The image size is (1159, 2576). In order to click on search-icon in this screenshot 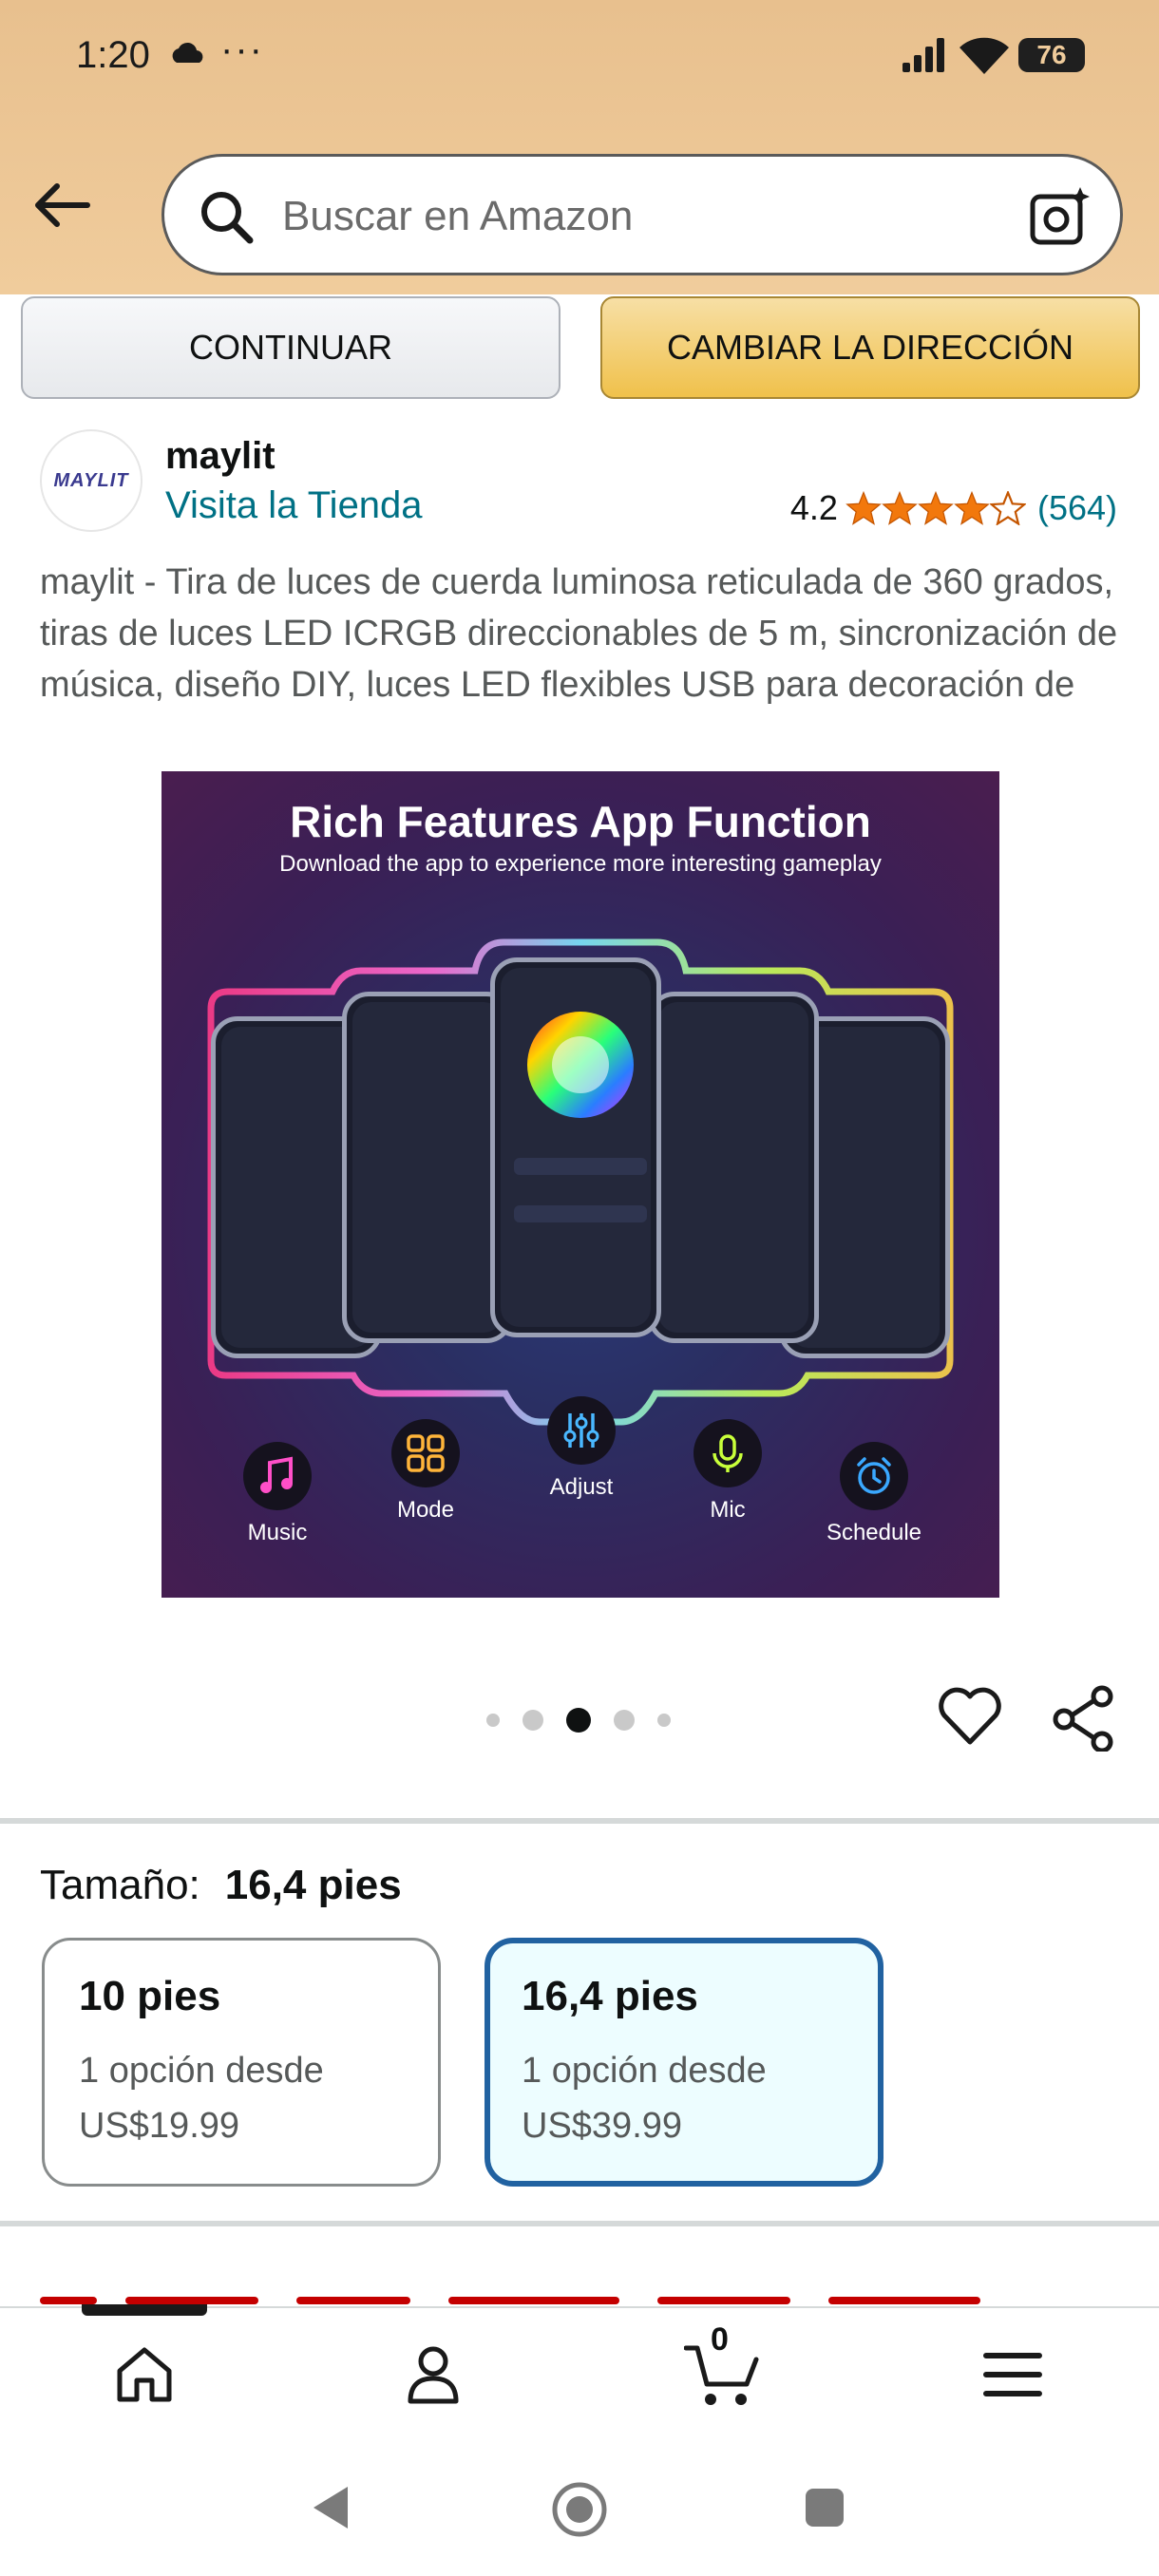, I will do `click(227, 218)`.